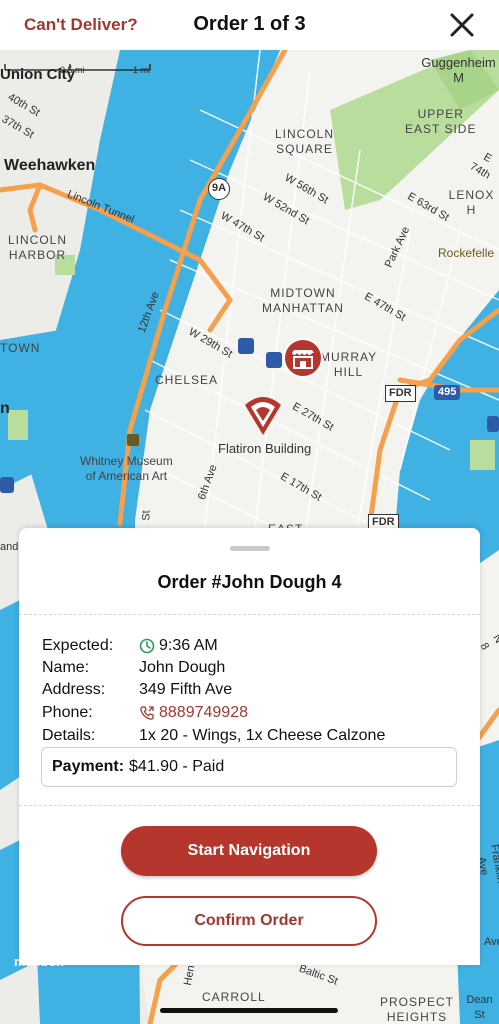 Image resolution: width=499 pixels, height=1024 pixels. I want to click on scale-label-one: 1 mi, so click(142, 70).